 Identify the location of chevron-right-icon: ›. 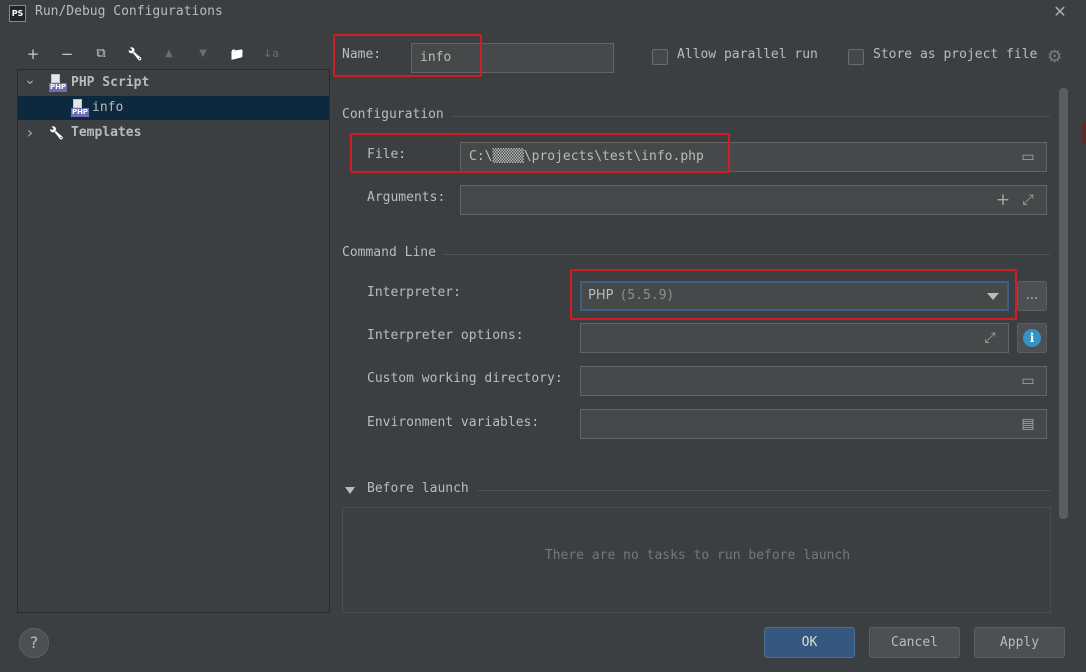
(30, 133).